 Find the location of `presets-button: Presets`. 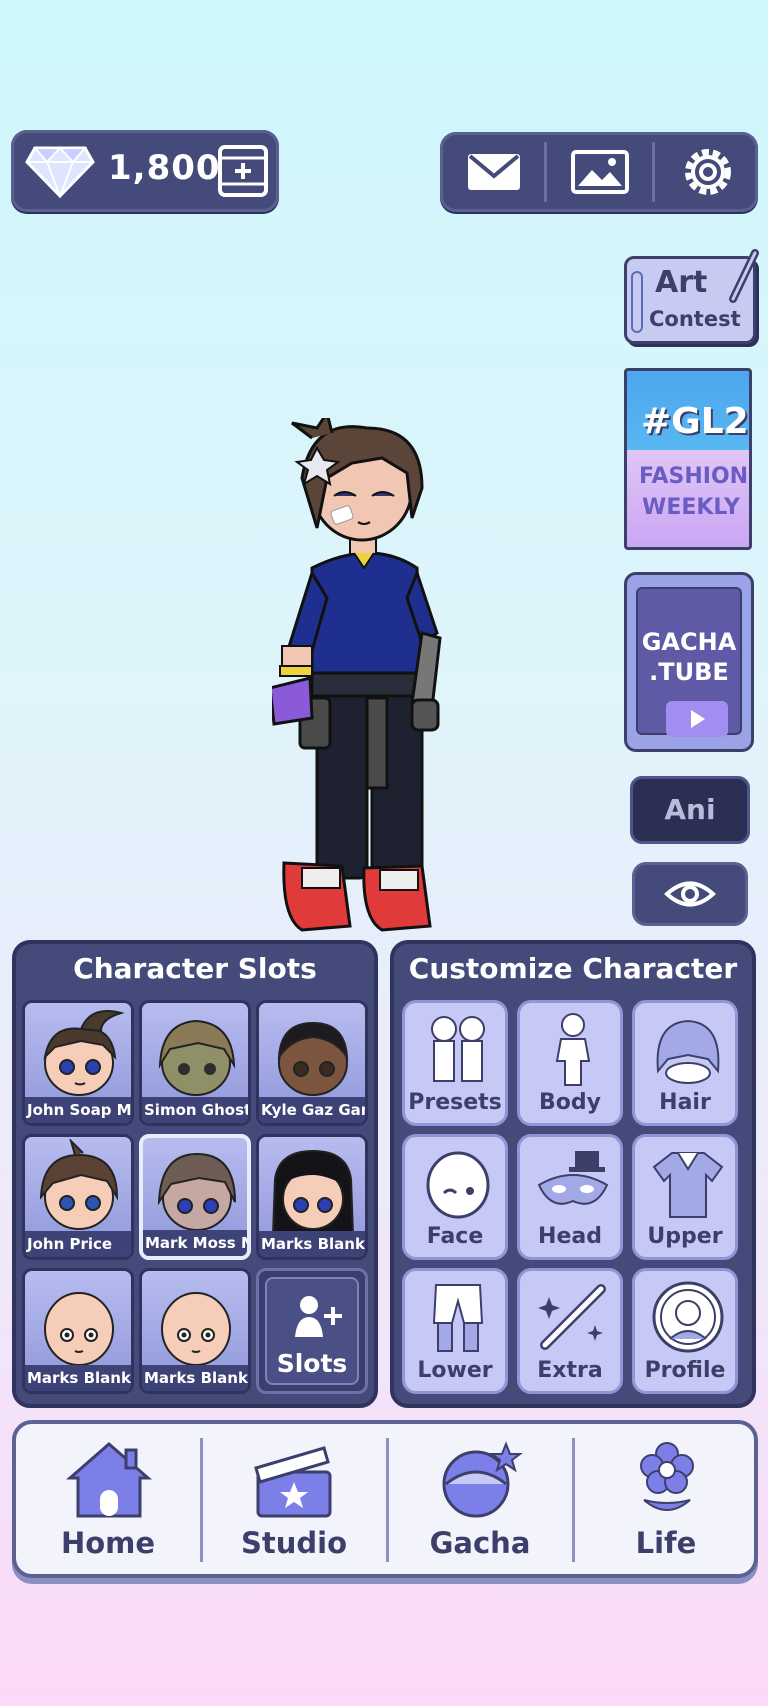

presets-button: Presets is located at coordinates (455, 1063).